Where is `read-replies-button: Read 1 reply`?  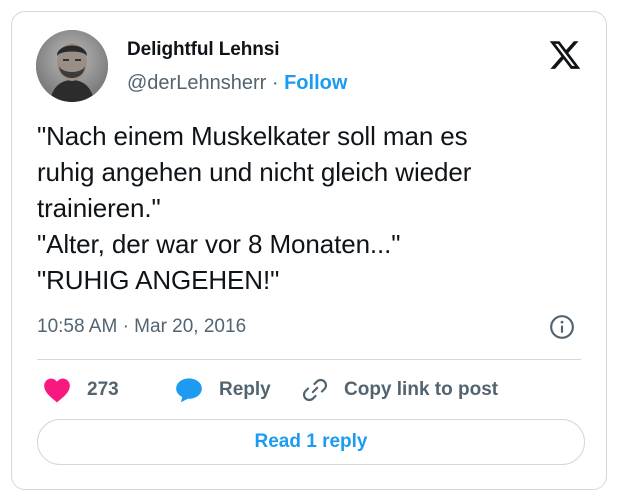 read-replies-button: Read 1 reply is located at coordinates (311, 442).